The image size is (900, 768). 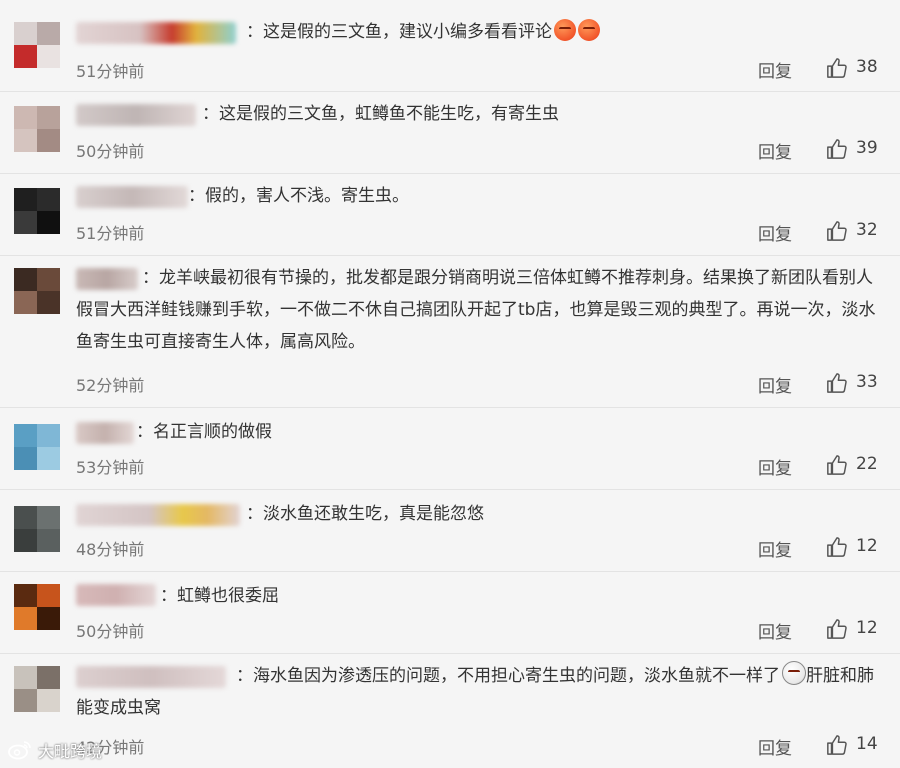 I want to click on comment-item: ：虹鳟也很委屈 50分钟前 回复 12, so click(x=450, y=613).